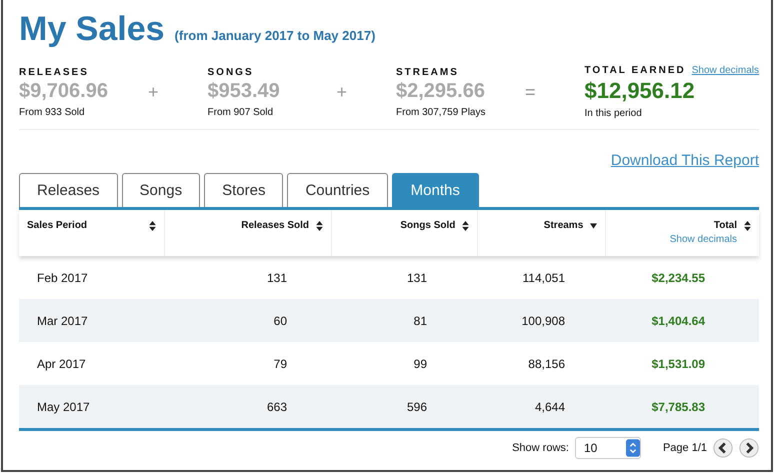  Describe the element at coordinates (544, 277) in the screenshot. I see `table-cell-text: 114,051` at that location.